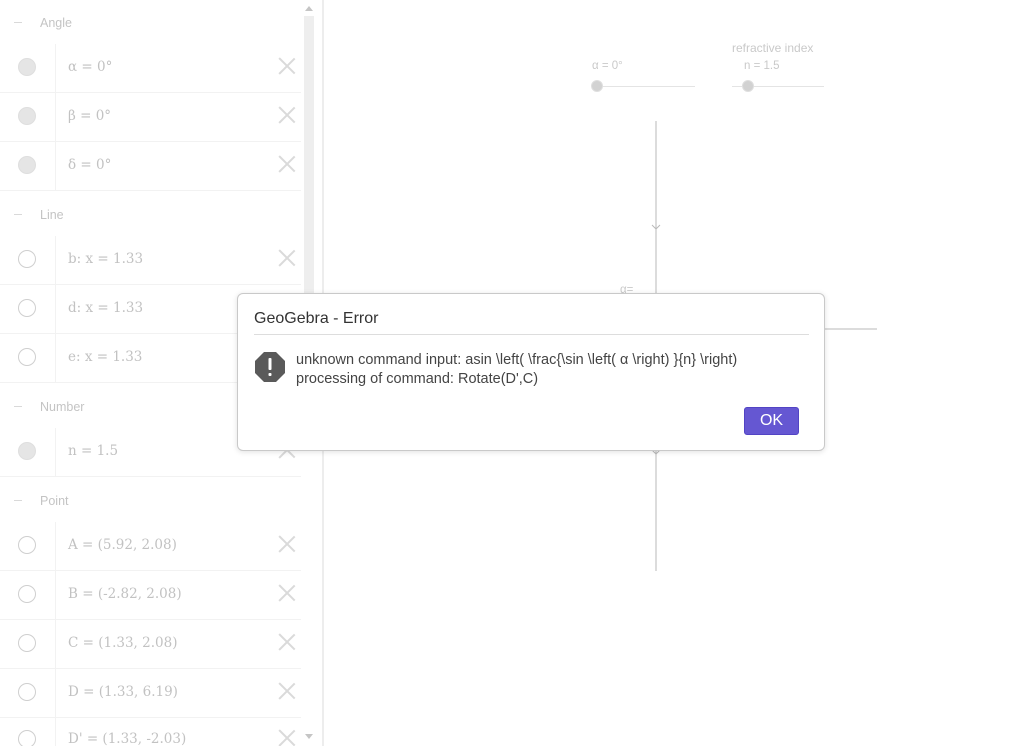 The width and height of the screenshot is (1032, 746). What do you see at coordinates (316, 318) in the screenshot?
I see `dialog-title: GeoGebra - Error` at bounding box center [316, 318].